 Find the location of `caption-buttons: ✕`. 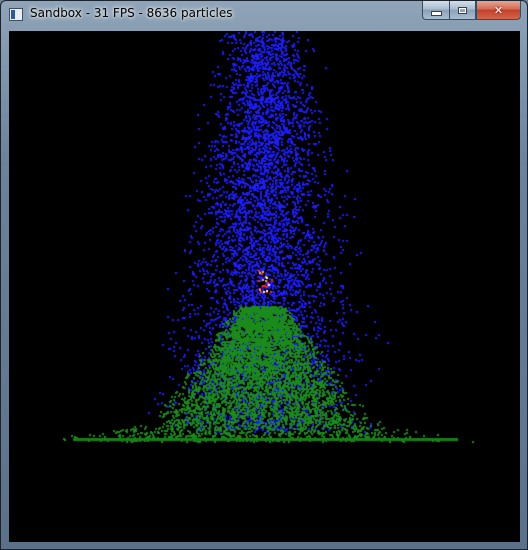

caption-buttons: ✕ is located at coordinates (471, 11).